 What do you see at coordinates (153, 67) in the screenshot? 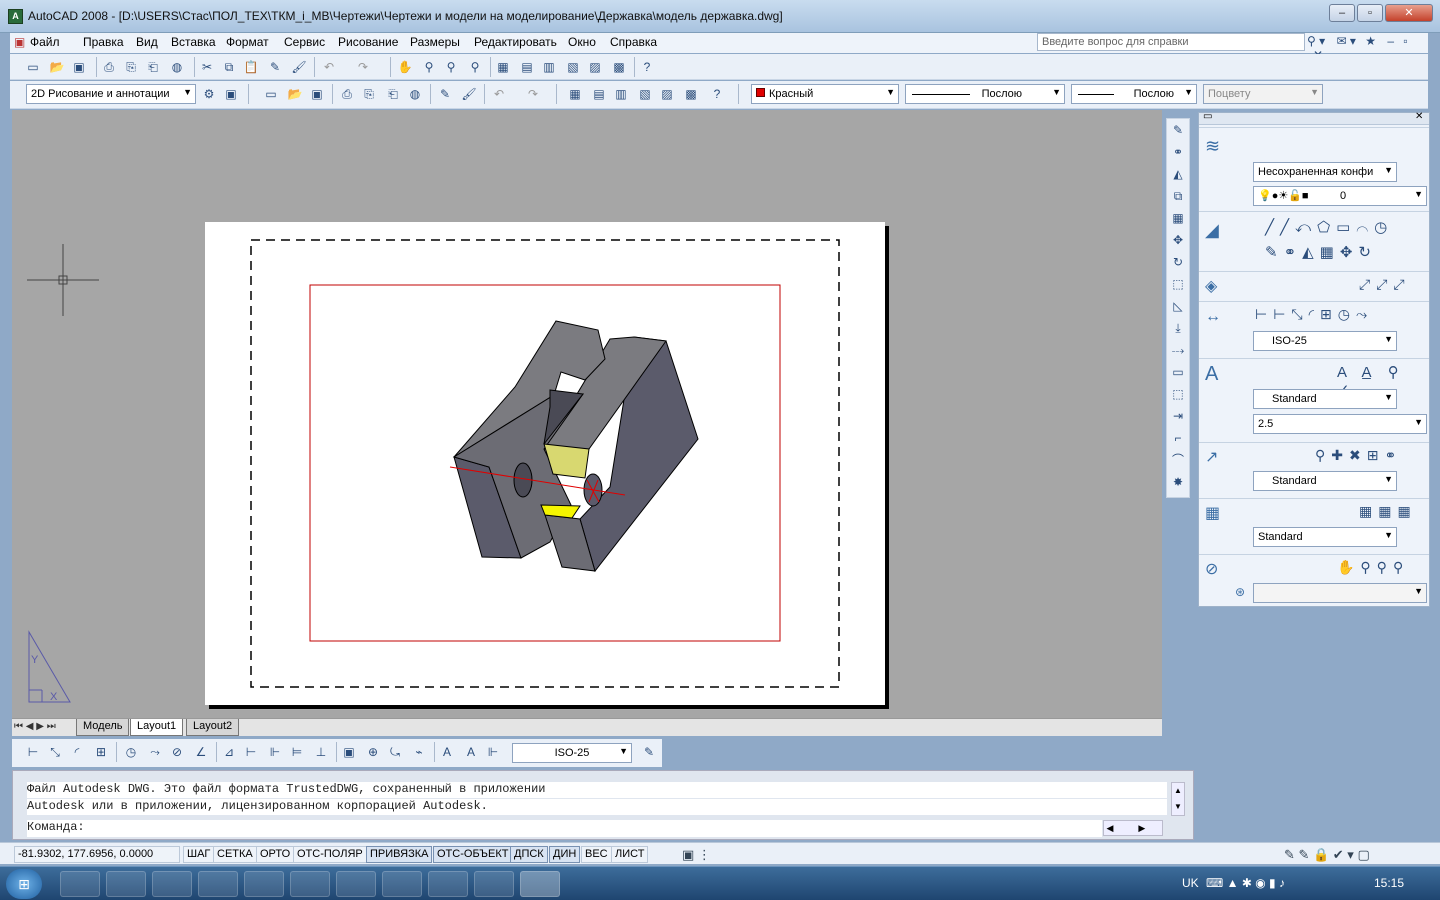
I see `publish-icon: ⎗` at bounding box center [153, 67].